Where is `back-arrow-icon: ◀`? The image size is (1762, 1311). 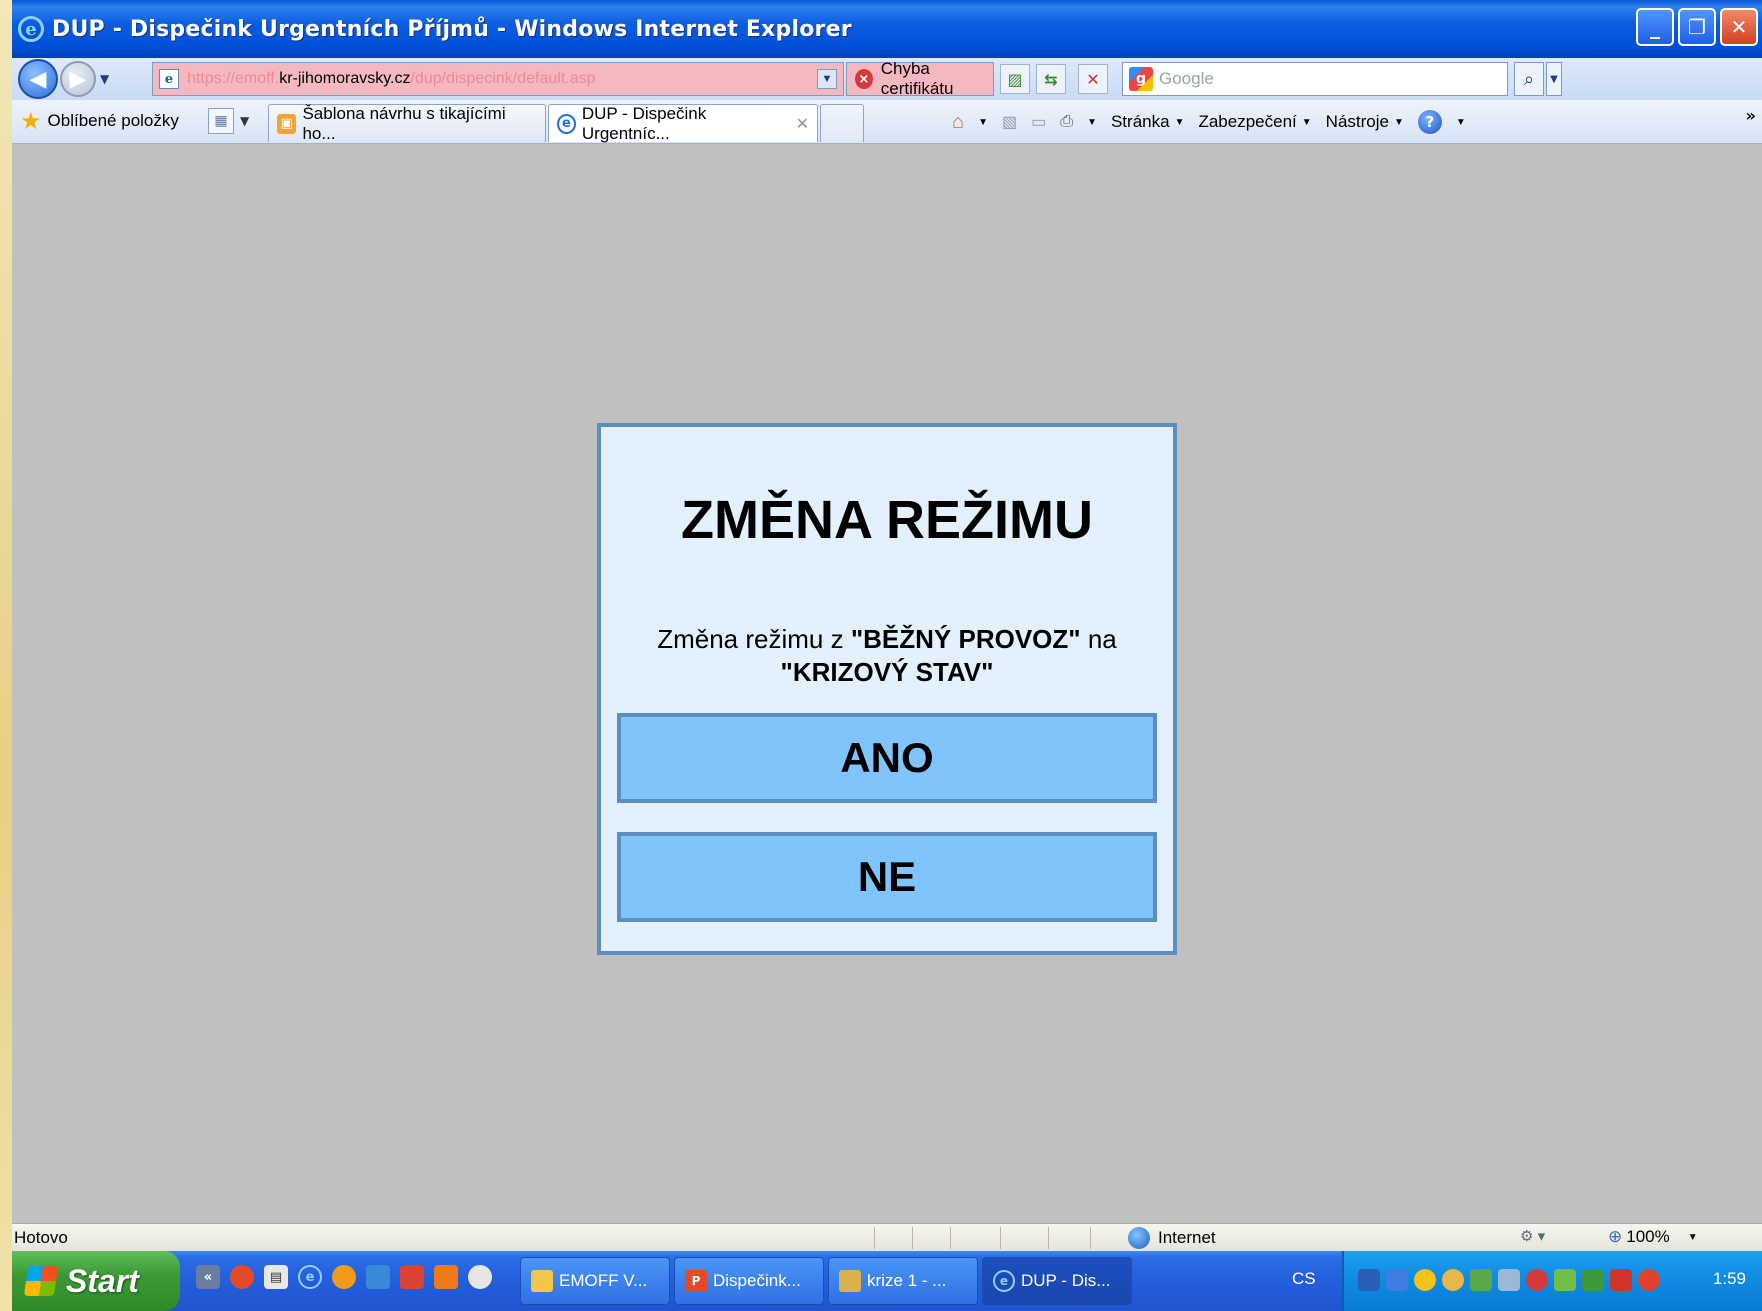
back-arrow-icon: ◀ is located at coordinates (38, 79).